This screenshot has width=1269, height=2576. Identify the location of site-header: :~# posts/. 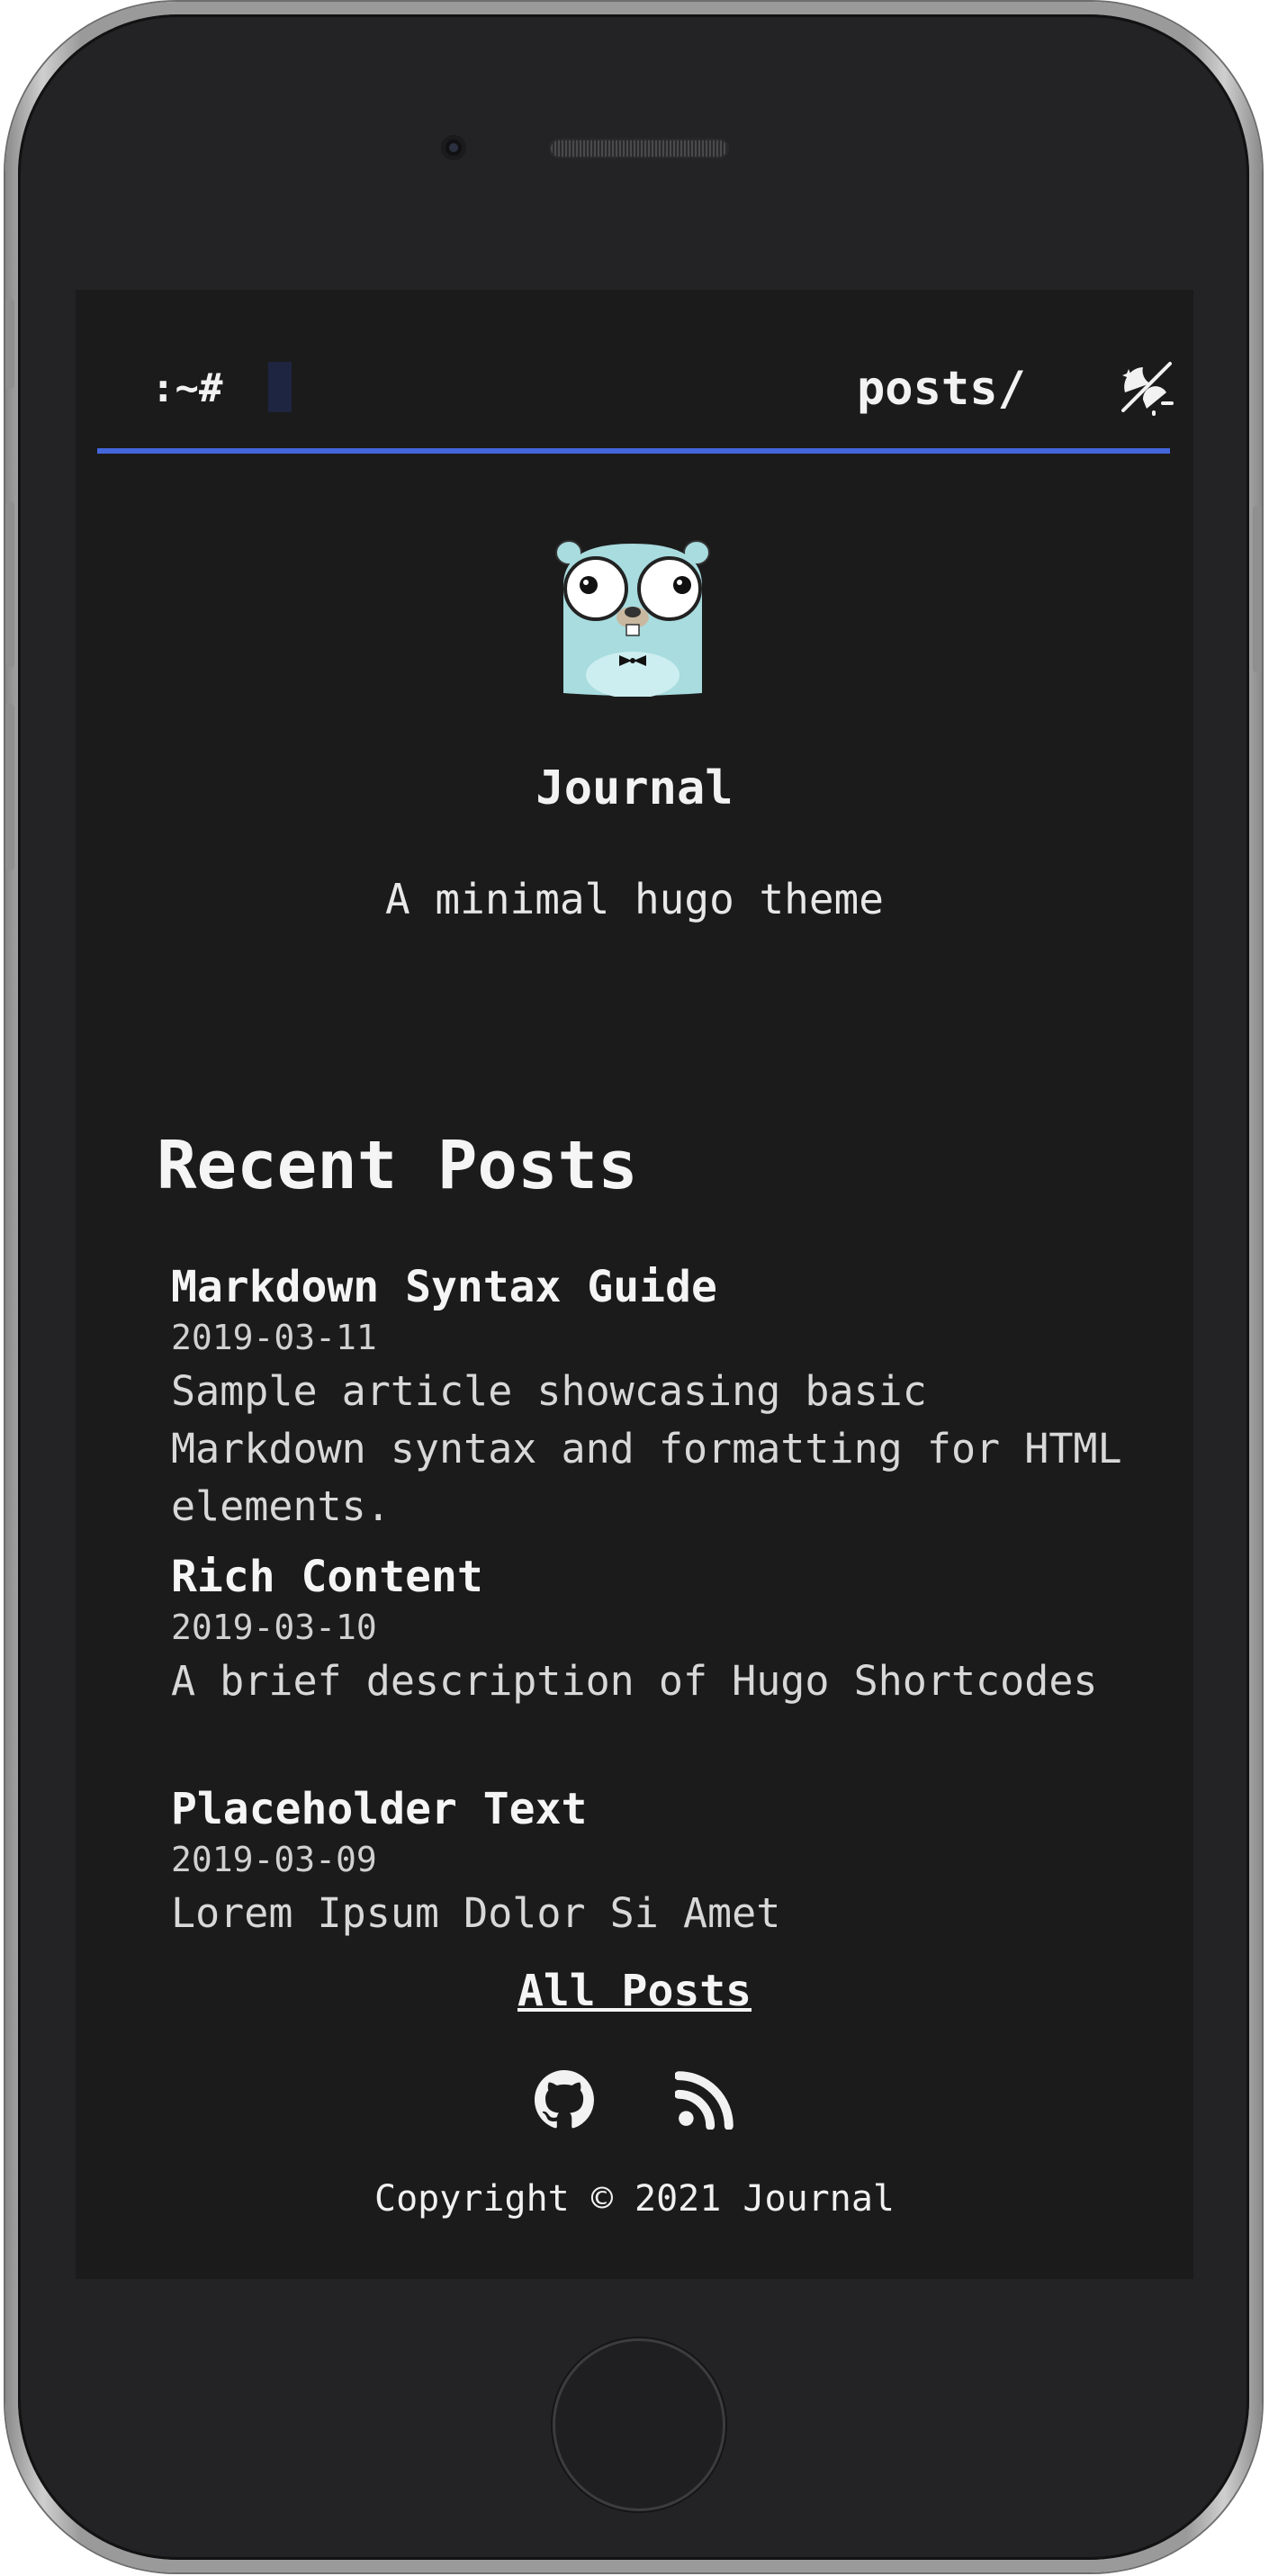
(635, 372).